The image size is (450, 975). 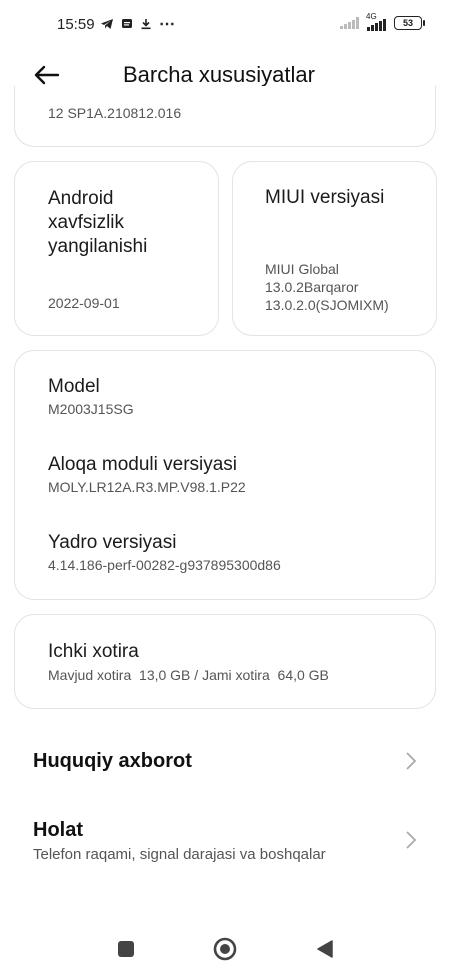 What do you see at coordinates (225, 116) in the screenshot?
I see `android-version-card: 12 SP1A.210812.016` at bounding box center [225, 116].